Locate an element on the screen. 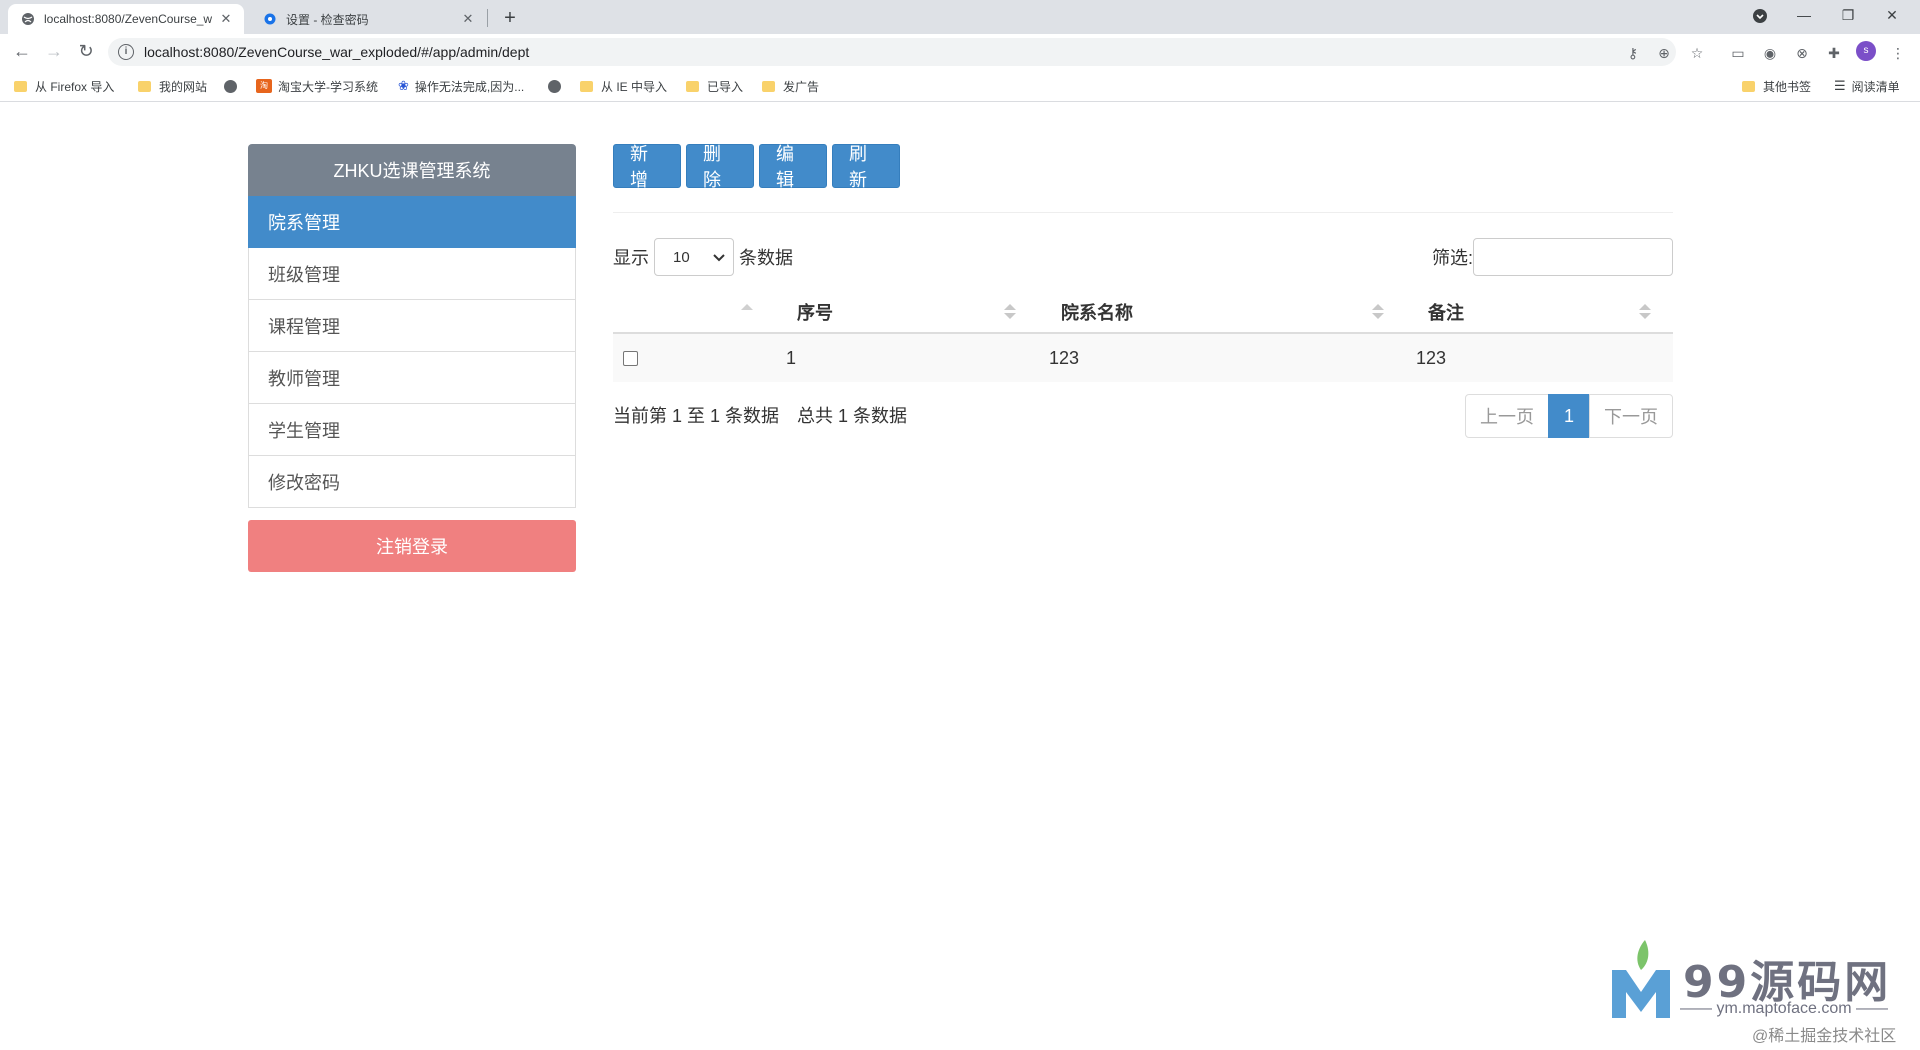  sidebar-item-student: 学生管理 is located at coordinates (412, 430).